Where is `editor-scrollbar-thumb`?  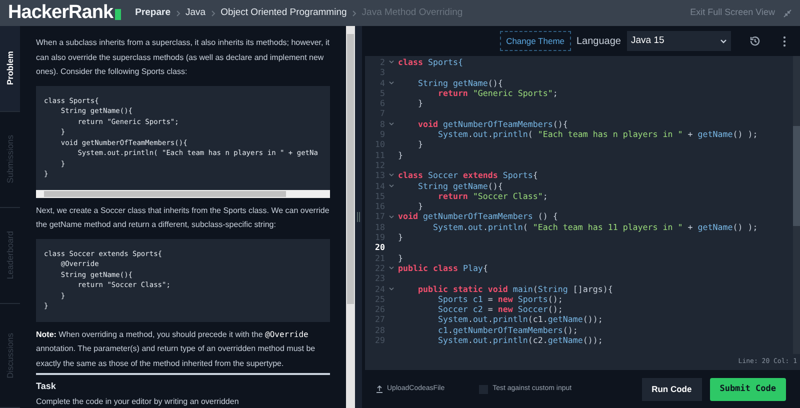 editor-scrollbar-thumb is located at coordinates (796, 176).